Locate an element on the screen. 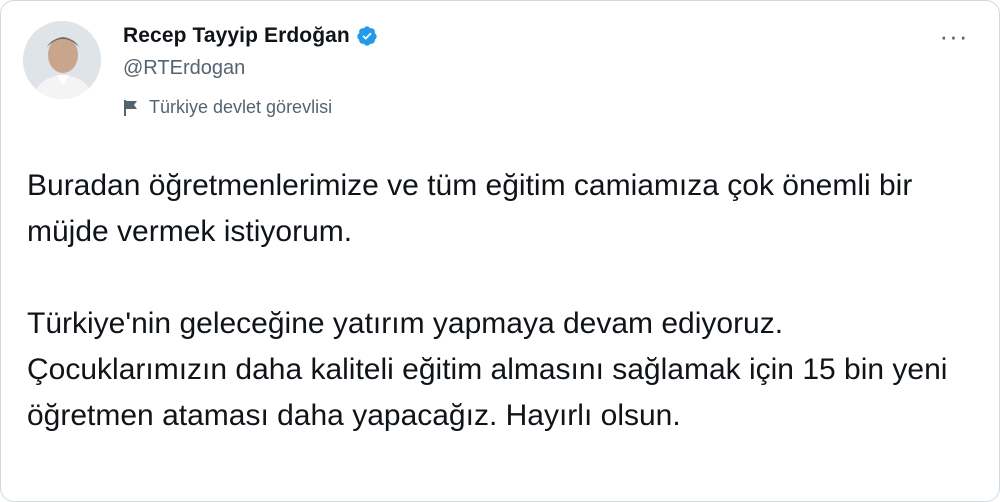  avatar is located at coordinates (62, 60).